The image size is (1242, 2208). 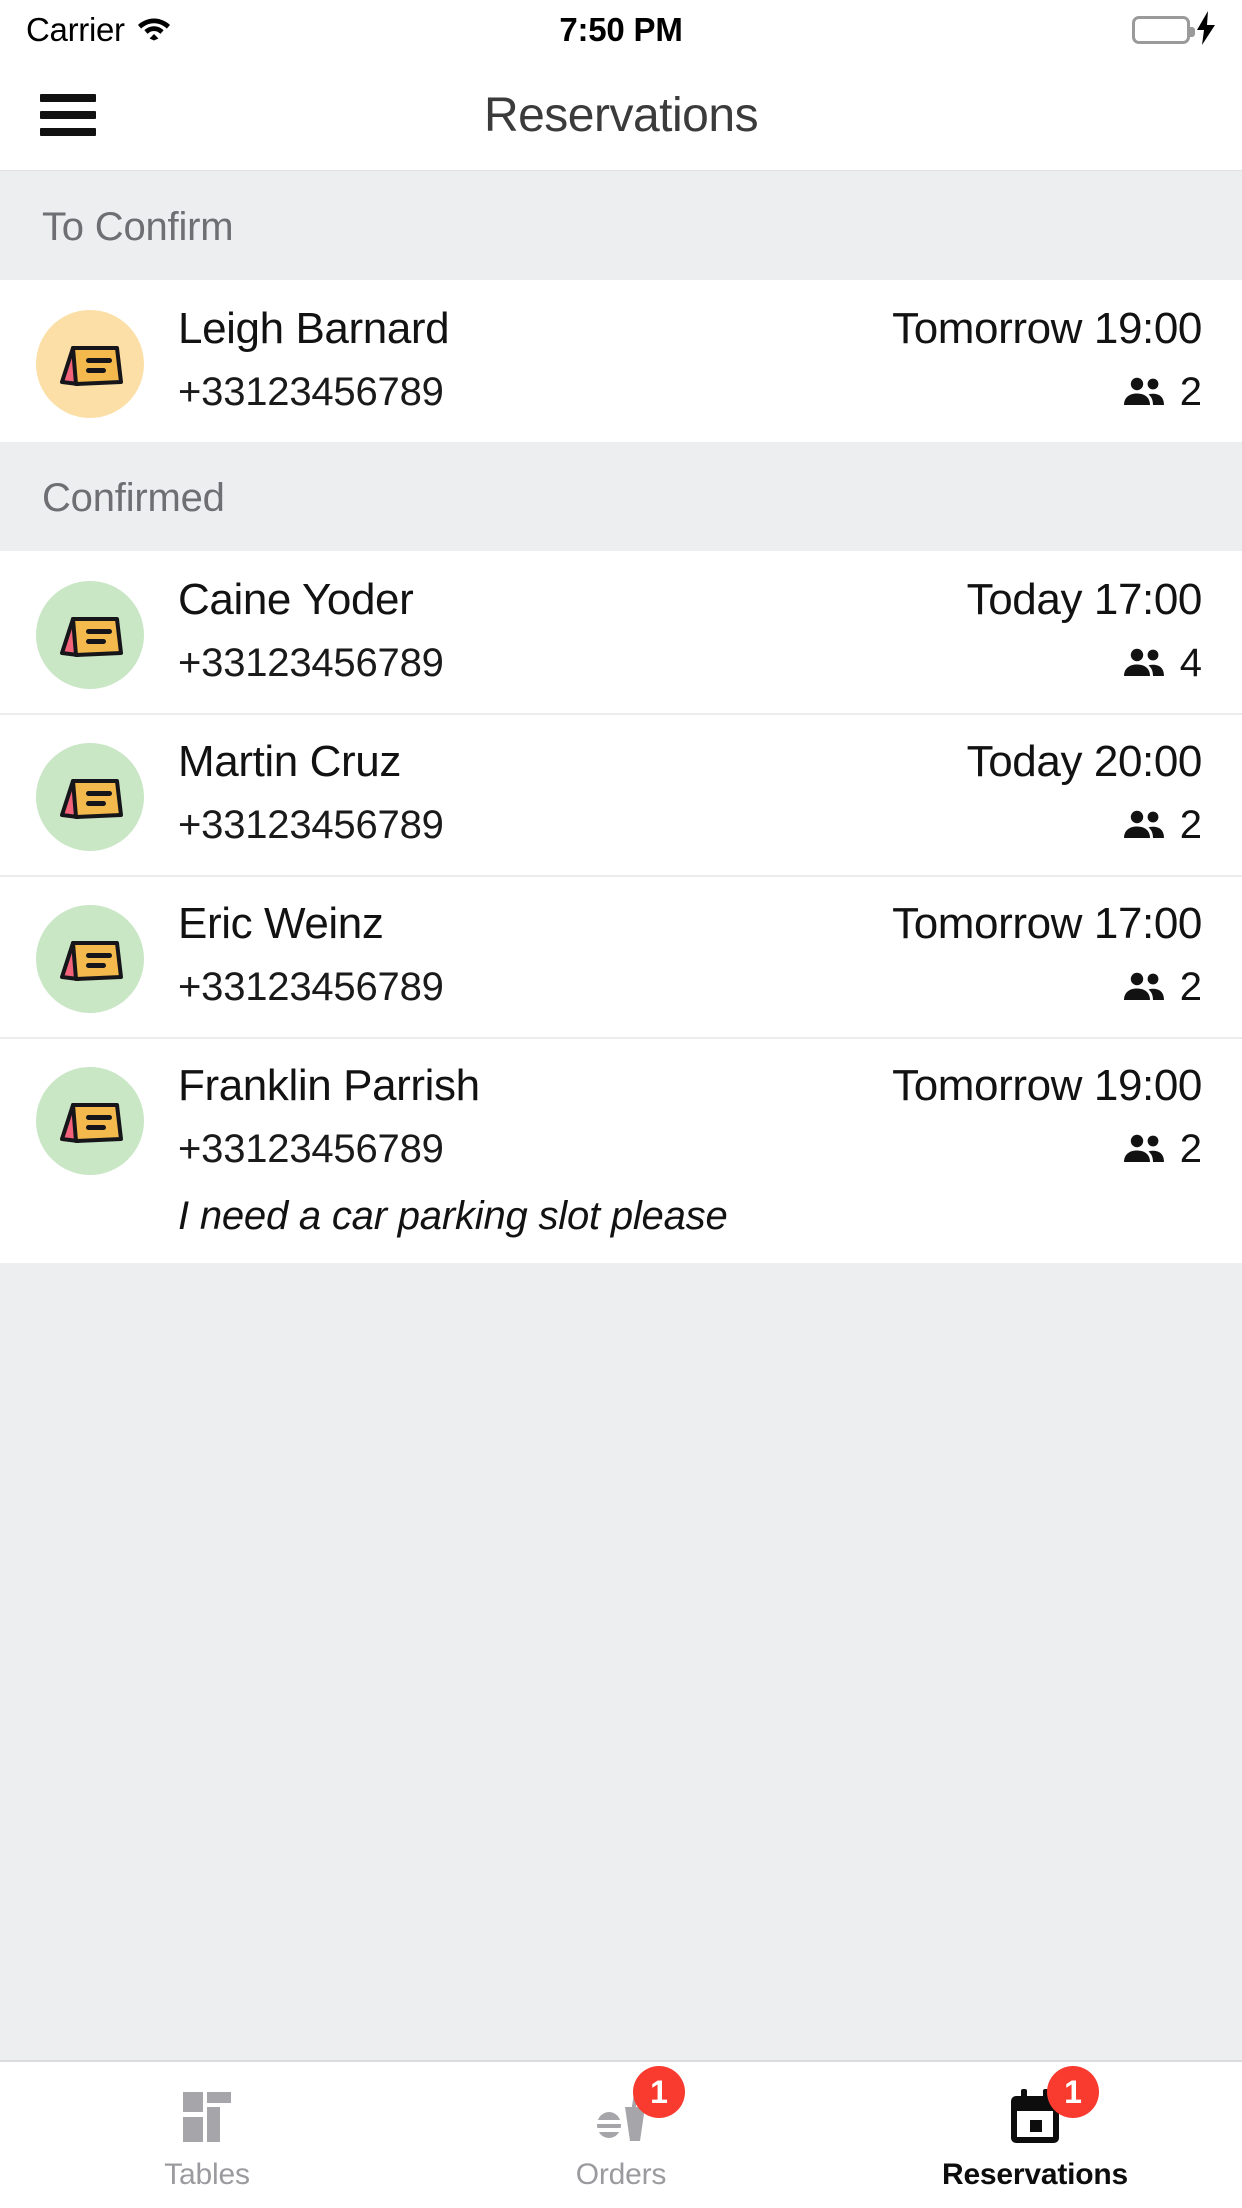 What do you see at coordinates (1035, 2174) in the screenshot?
I see `tab-label: Reservations` at bounding box center [1035, 2174].